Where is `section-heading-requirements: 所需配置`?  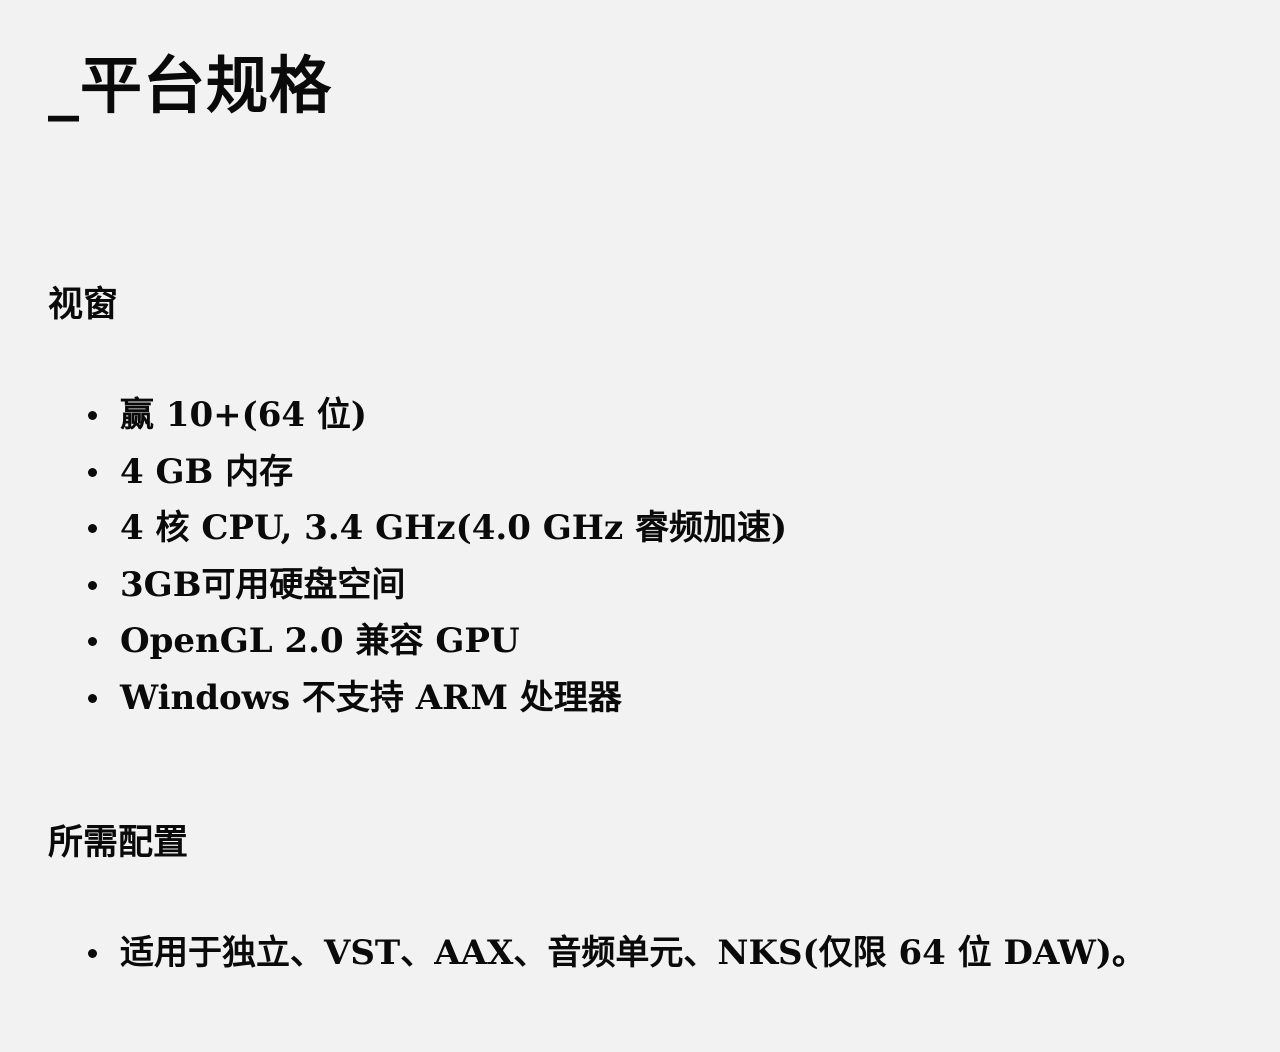 section-heading-requirements: 所需配置 is located at coordinates (118, 843).